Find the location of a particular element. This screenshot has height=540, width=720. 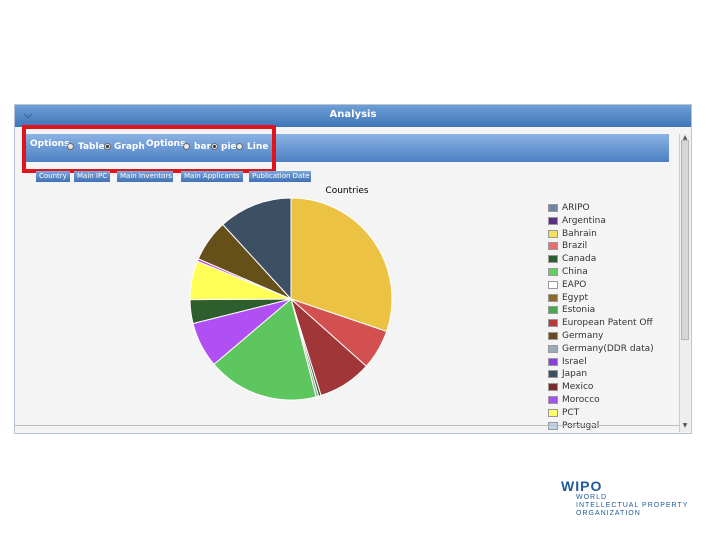

legend-label: Estonia is located at coordinates (579, 310).